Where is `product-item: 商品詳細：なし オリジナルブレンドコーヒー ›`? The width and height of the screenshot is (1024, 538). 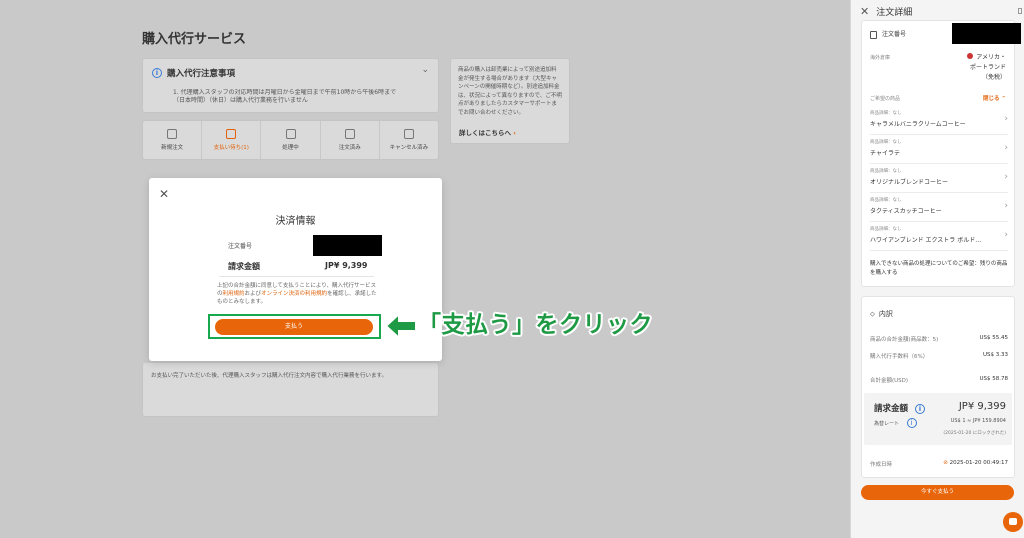
product-item: 商品詳細：なし オリジナルブレンドコーヒー › is located at coordinates (939, 178).